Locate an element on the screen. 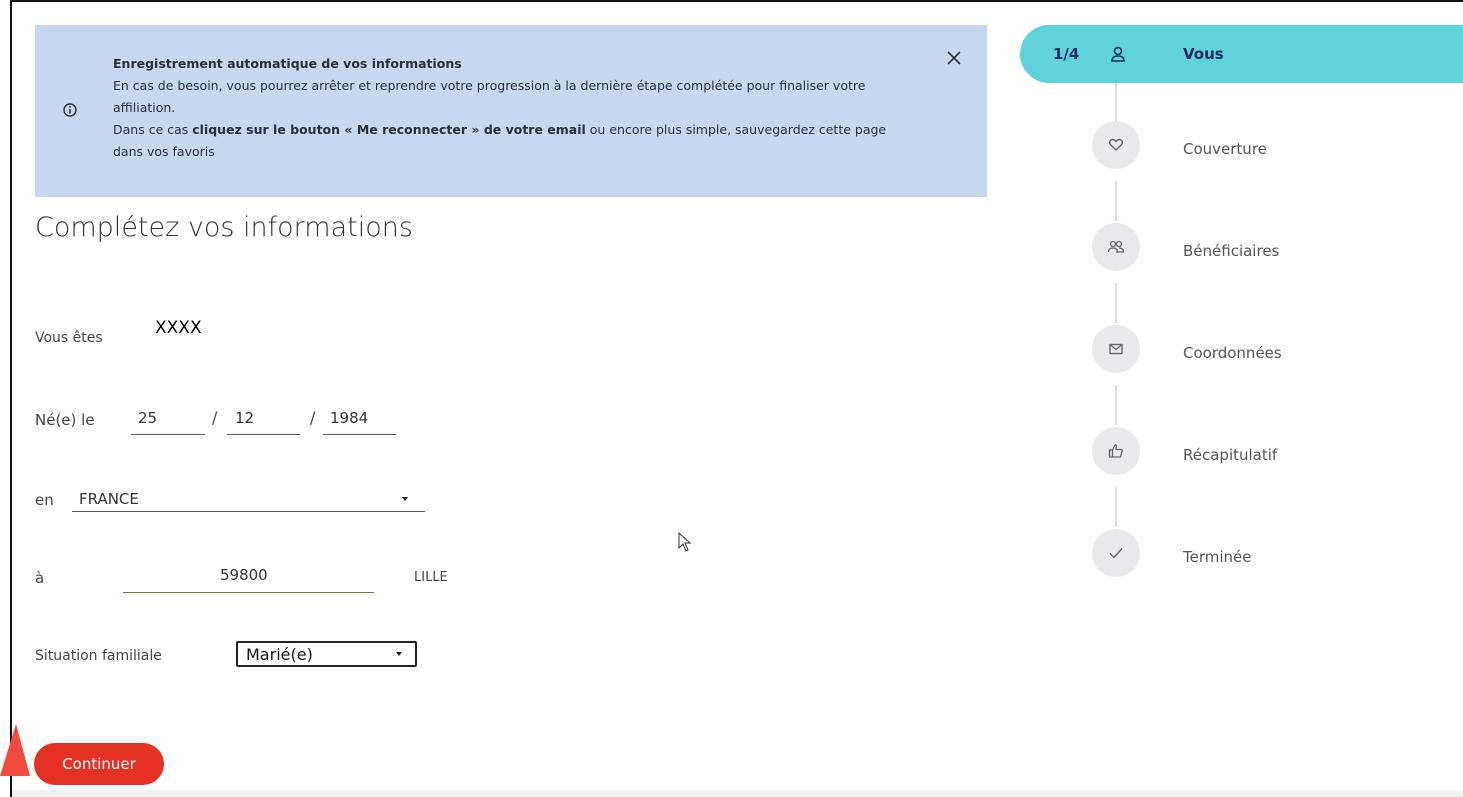 The width and height of the screenshot is (1463, 797). step-terminee-label: Terminée is located at coordinates (1217, 557).